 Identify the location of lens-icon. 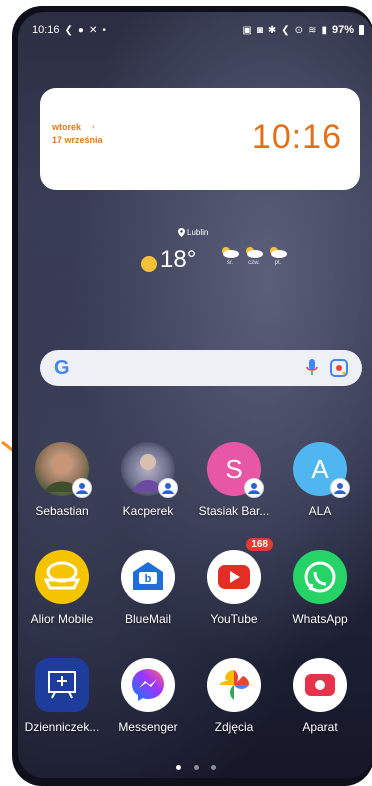
(339, 368).